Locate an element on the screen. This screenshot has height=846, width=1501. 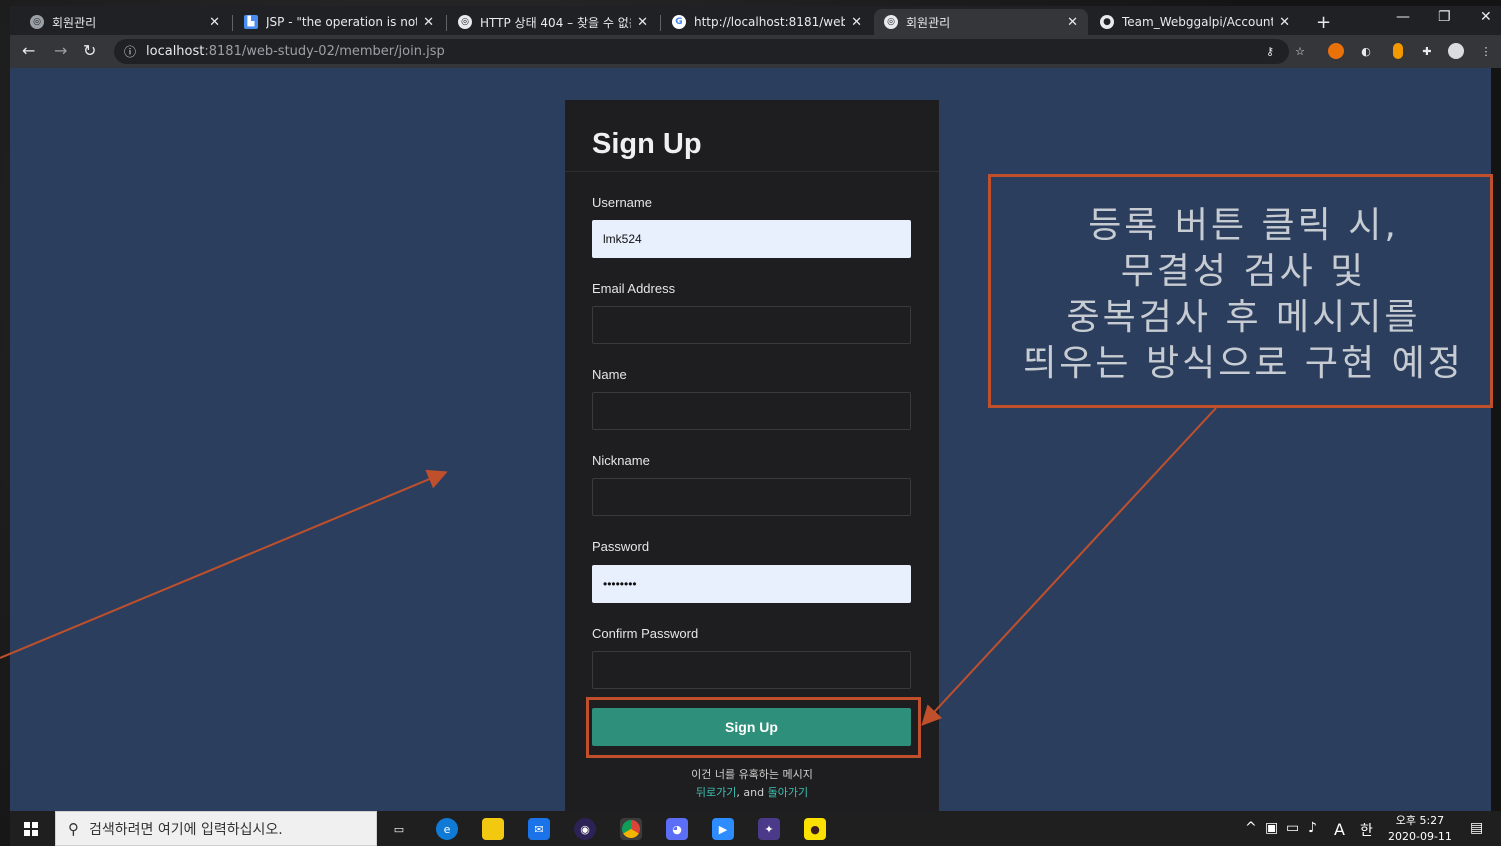
puzzle-icon: ✚ is located at coordinates (1427, 51).